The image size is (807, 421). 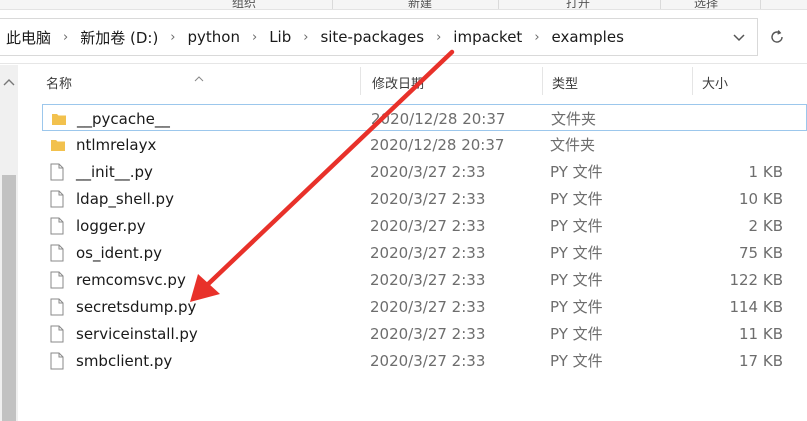 I want to click on file-size: 122 KB, so click(x=756, y=279).